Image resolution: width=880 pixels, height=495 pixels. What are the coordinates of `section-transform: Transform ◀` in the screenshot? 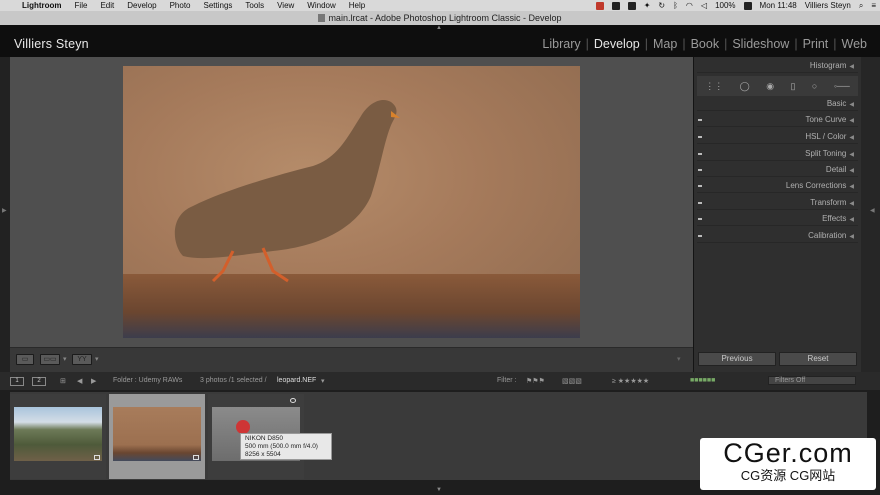 It's located at (777, 203).